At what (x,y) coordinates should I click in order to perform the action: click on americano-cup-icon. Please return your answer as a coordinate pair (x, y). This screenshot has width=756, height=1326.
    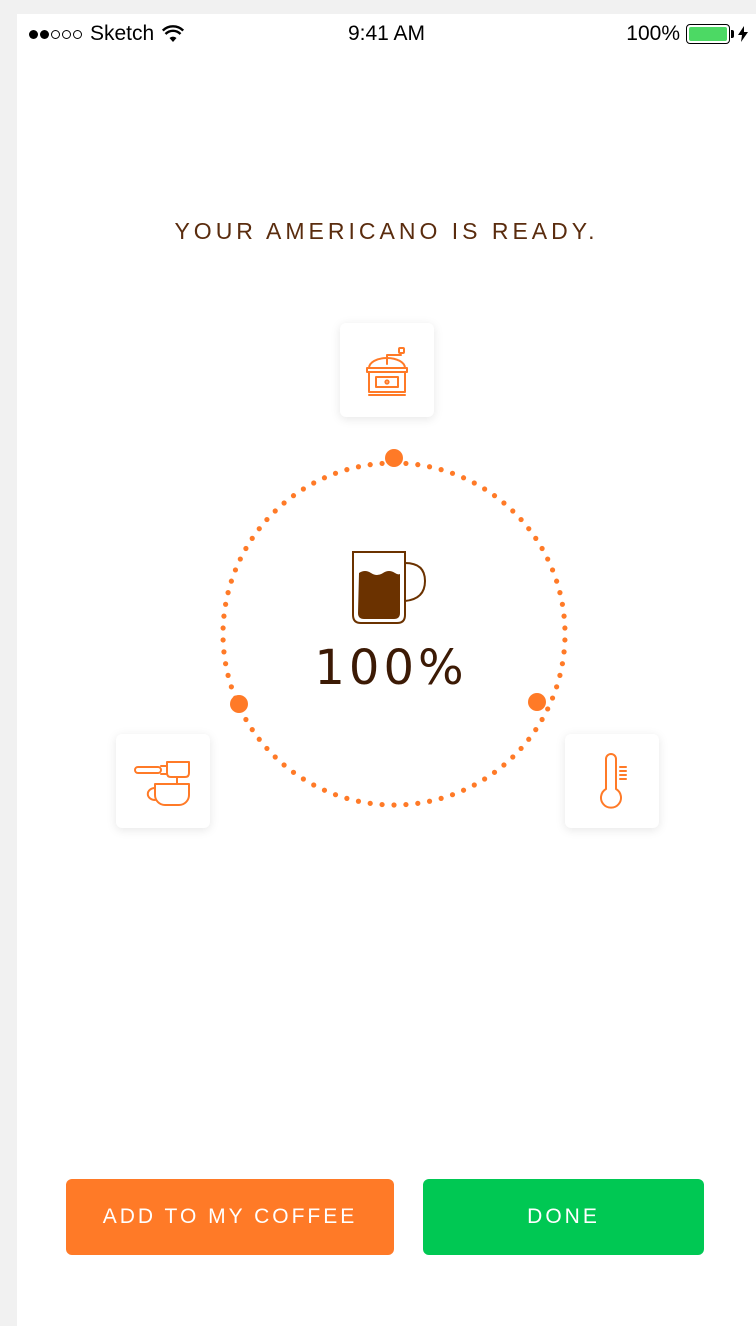
    Looking at the image, I should click on (389, 587).